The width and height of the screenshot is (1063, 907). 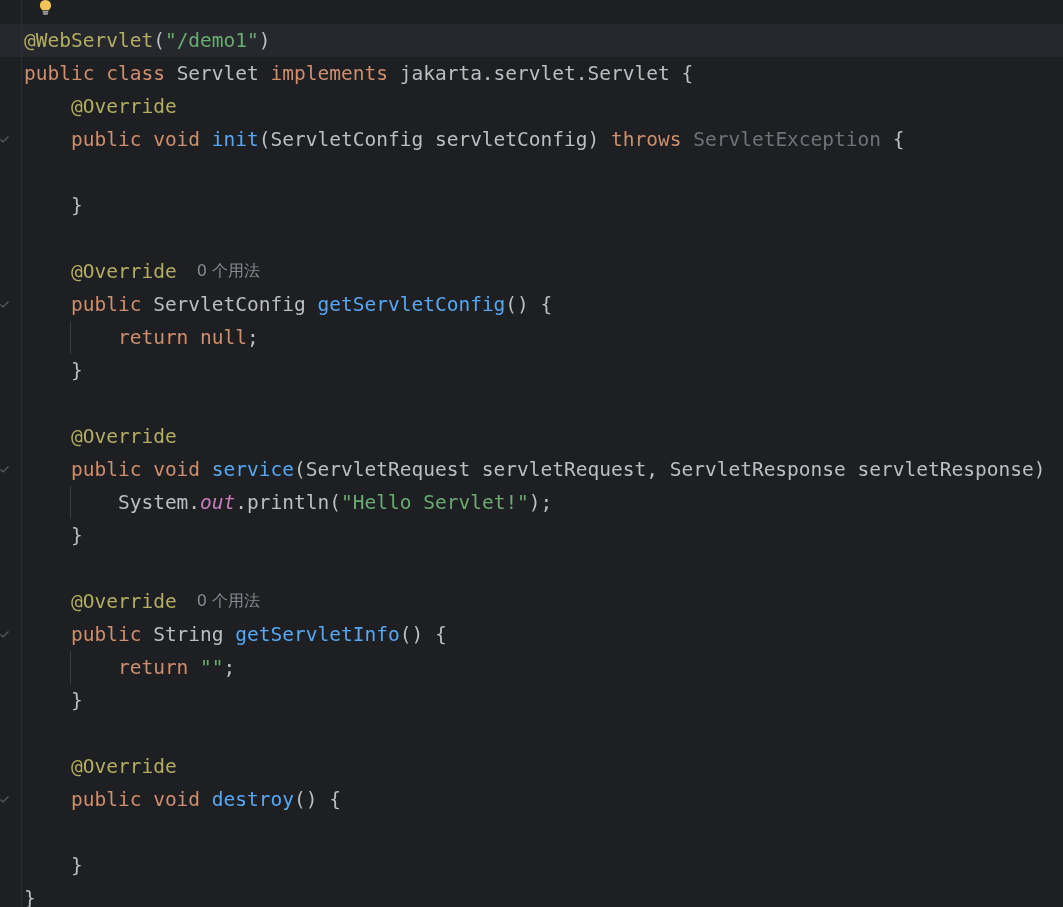 What do you see at coordinates (235, 139) in the screenshot?
I see `code-method: init` at bounding box center [235, 139].